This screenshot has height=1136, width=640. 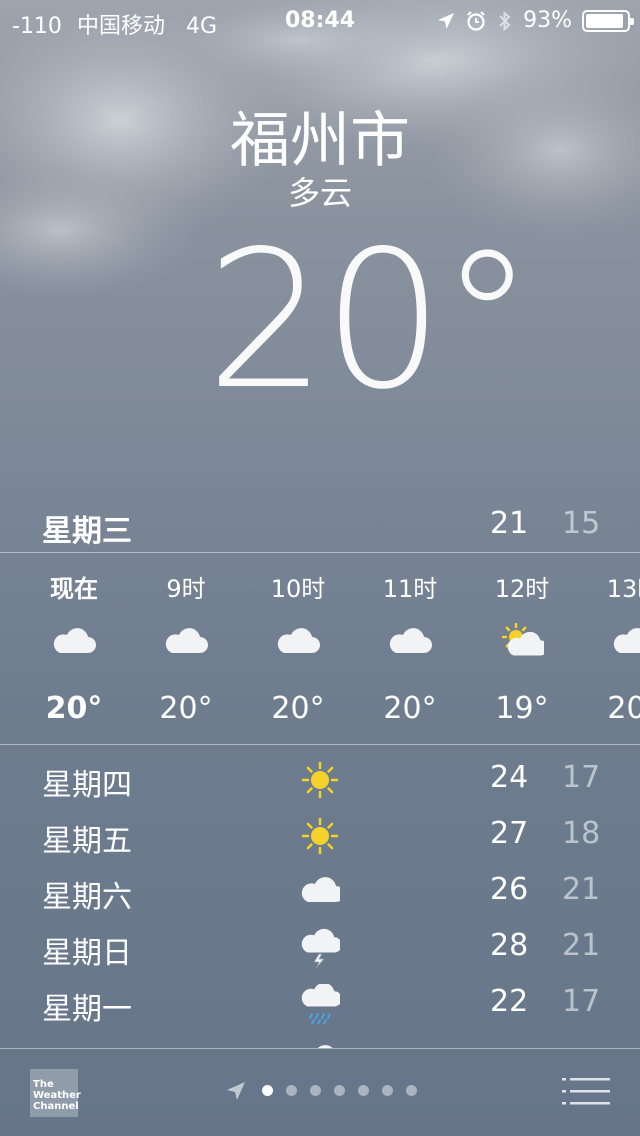 What do you see at coordinates (87, 897) in the screenshot?
I see `day-name: 星期六` at bounding box center [87, 897].